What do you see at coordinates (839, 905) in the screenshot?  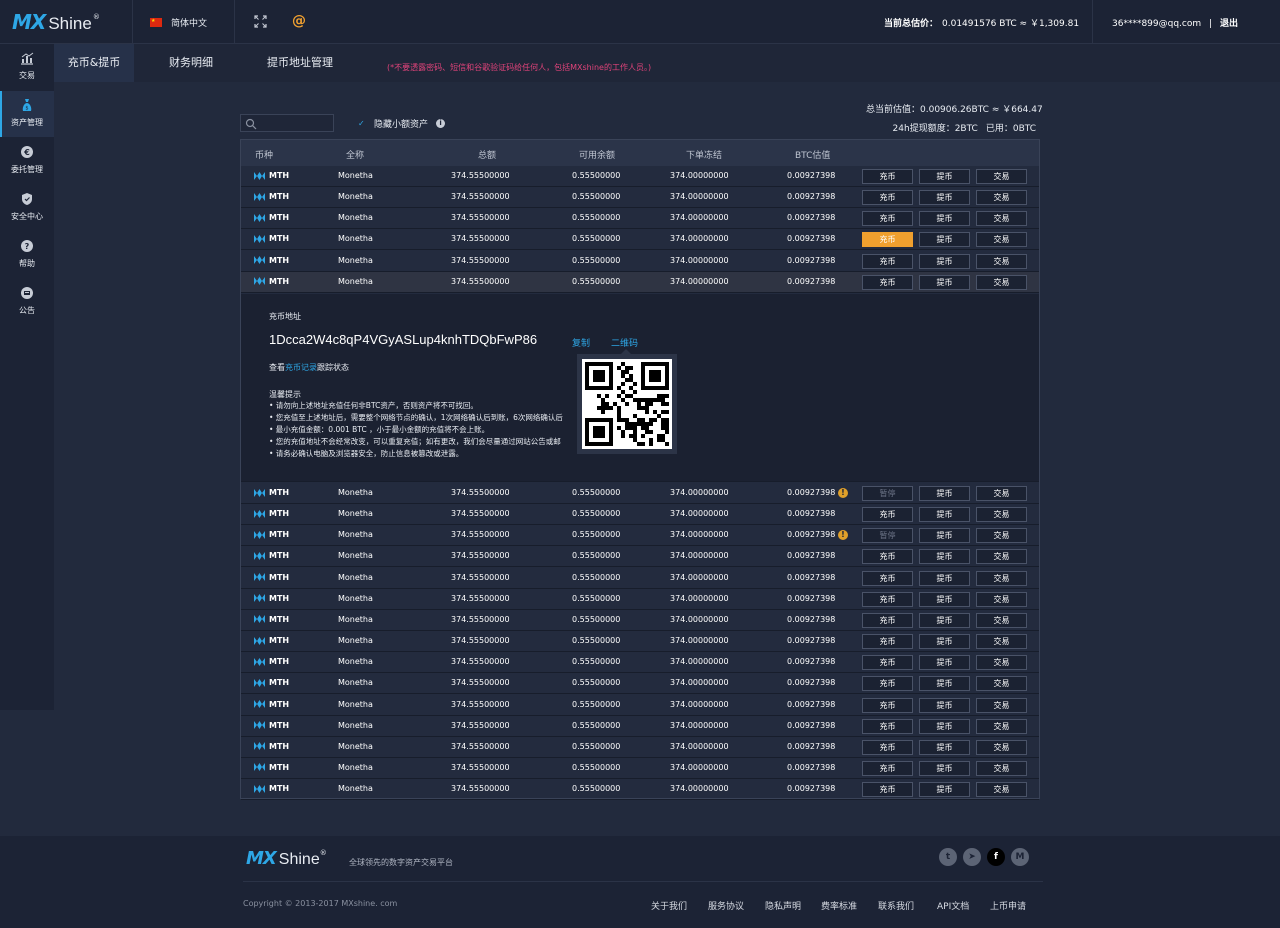 I see `footer-link-fees: 费率标准` at bounding box center [839, 905].